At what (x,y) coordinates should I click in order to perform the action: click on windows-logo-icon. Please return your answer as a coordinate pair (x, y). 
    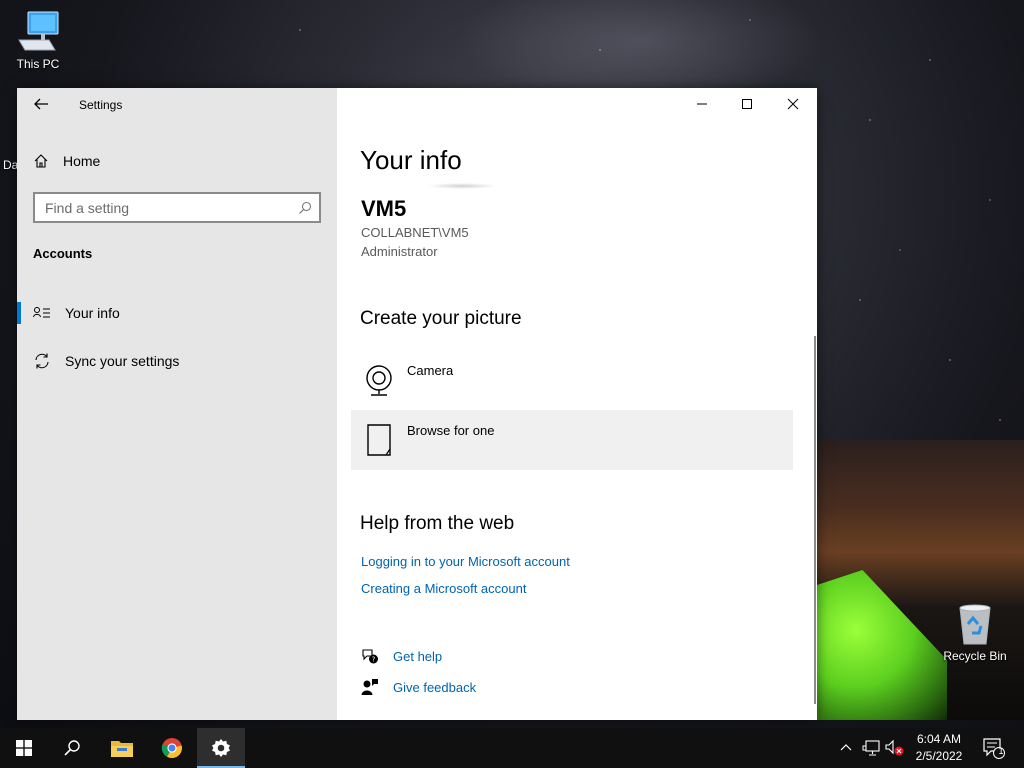
    Looking at the image, I should click on (24, 748).